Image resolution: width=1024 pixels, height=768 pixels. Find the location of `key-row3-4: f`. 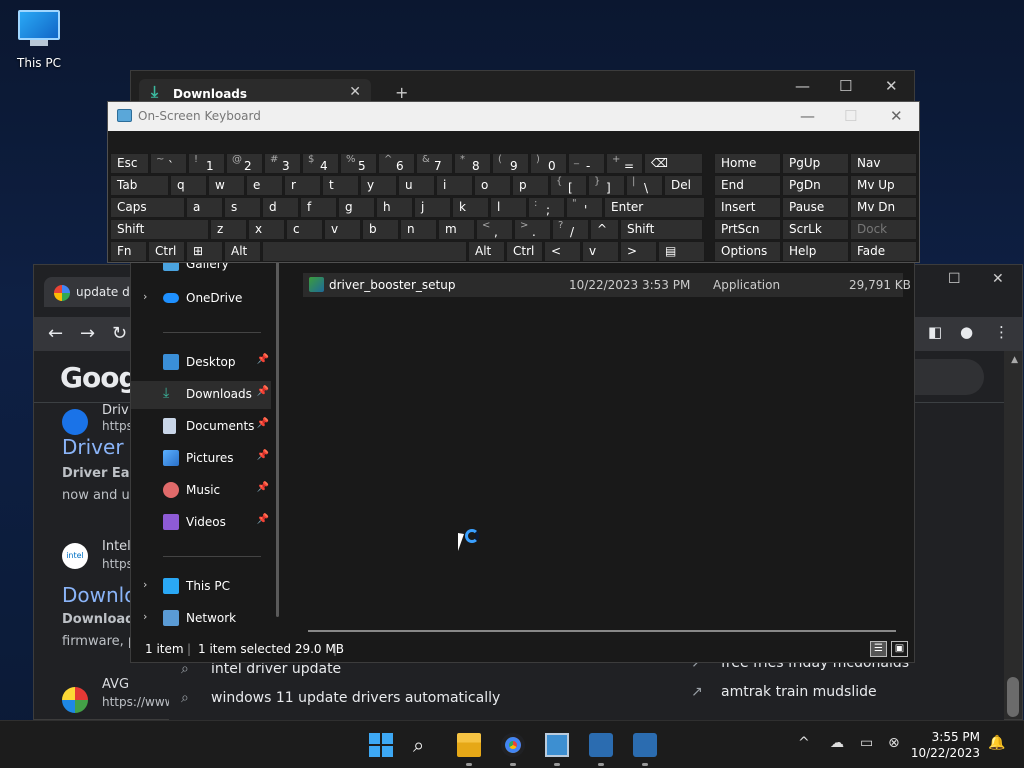

key-row3-4: f is located at coordinates (318, 207).